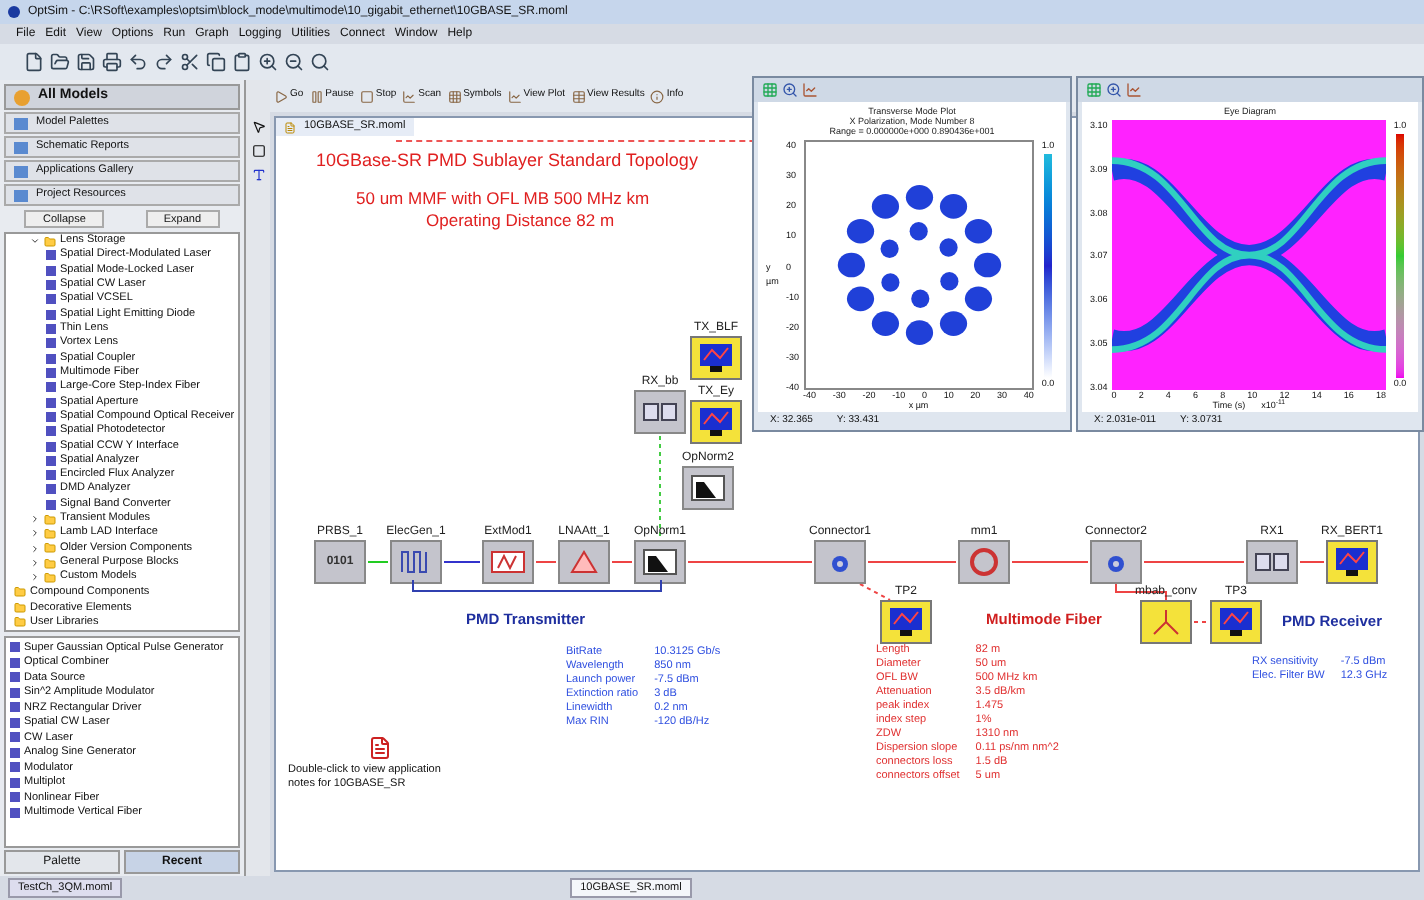 The image size is (1424, 900). What do you see at coordinates (657, 96) in the screenshot?
I see `info-icon` at bounding box center [657, 96].